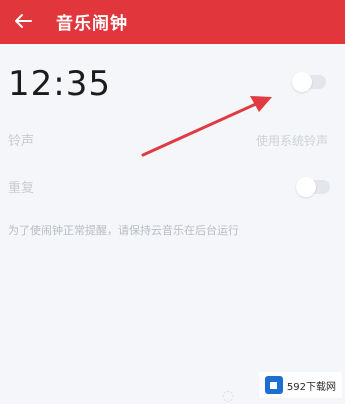 The height and width of the screenshot is (404, 345). I want to click on site-watermark: 592下载网, so click(300, 385).